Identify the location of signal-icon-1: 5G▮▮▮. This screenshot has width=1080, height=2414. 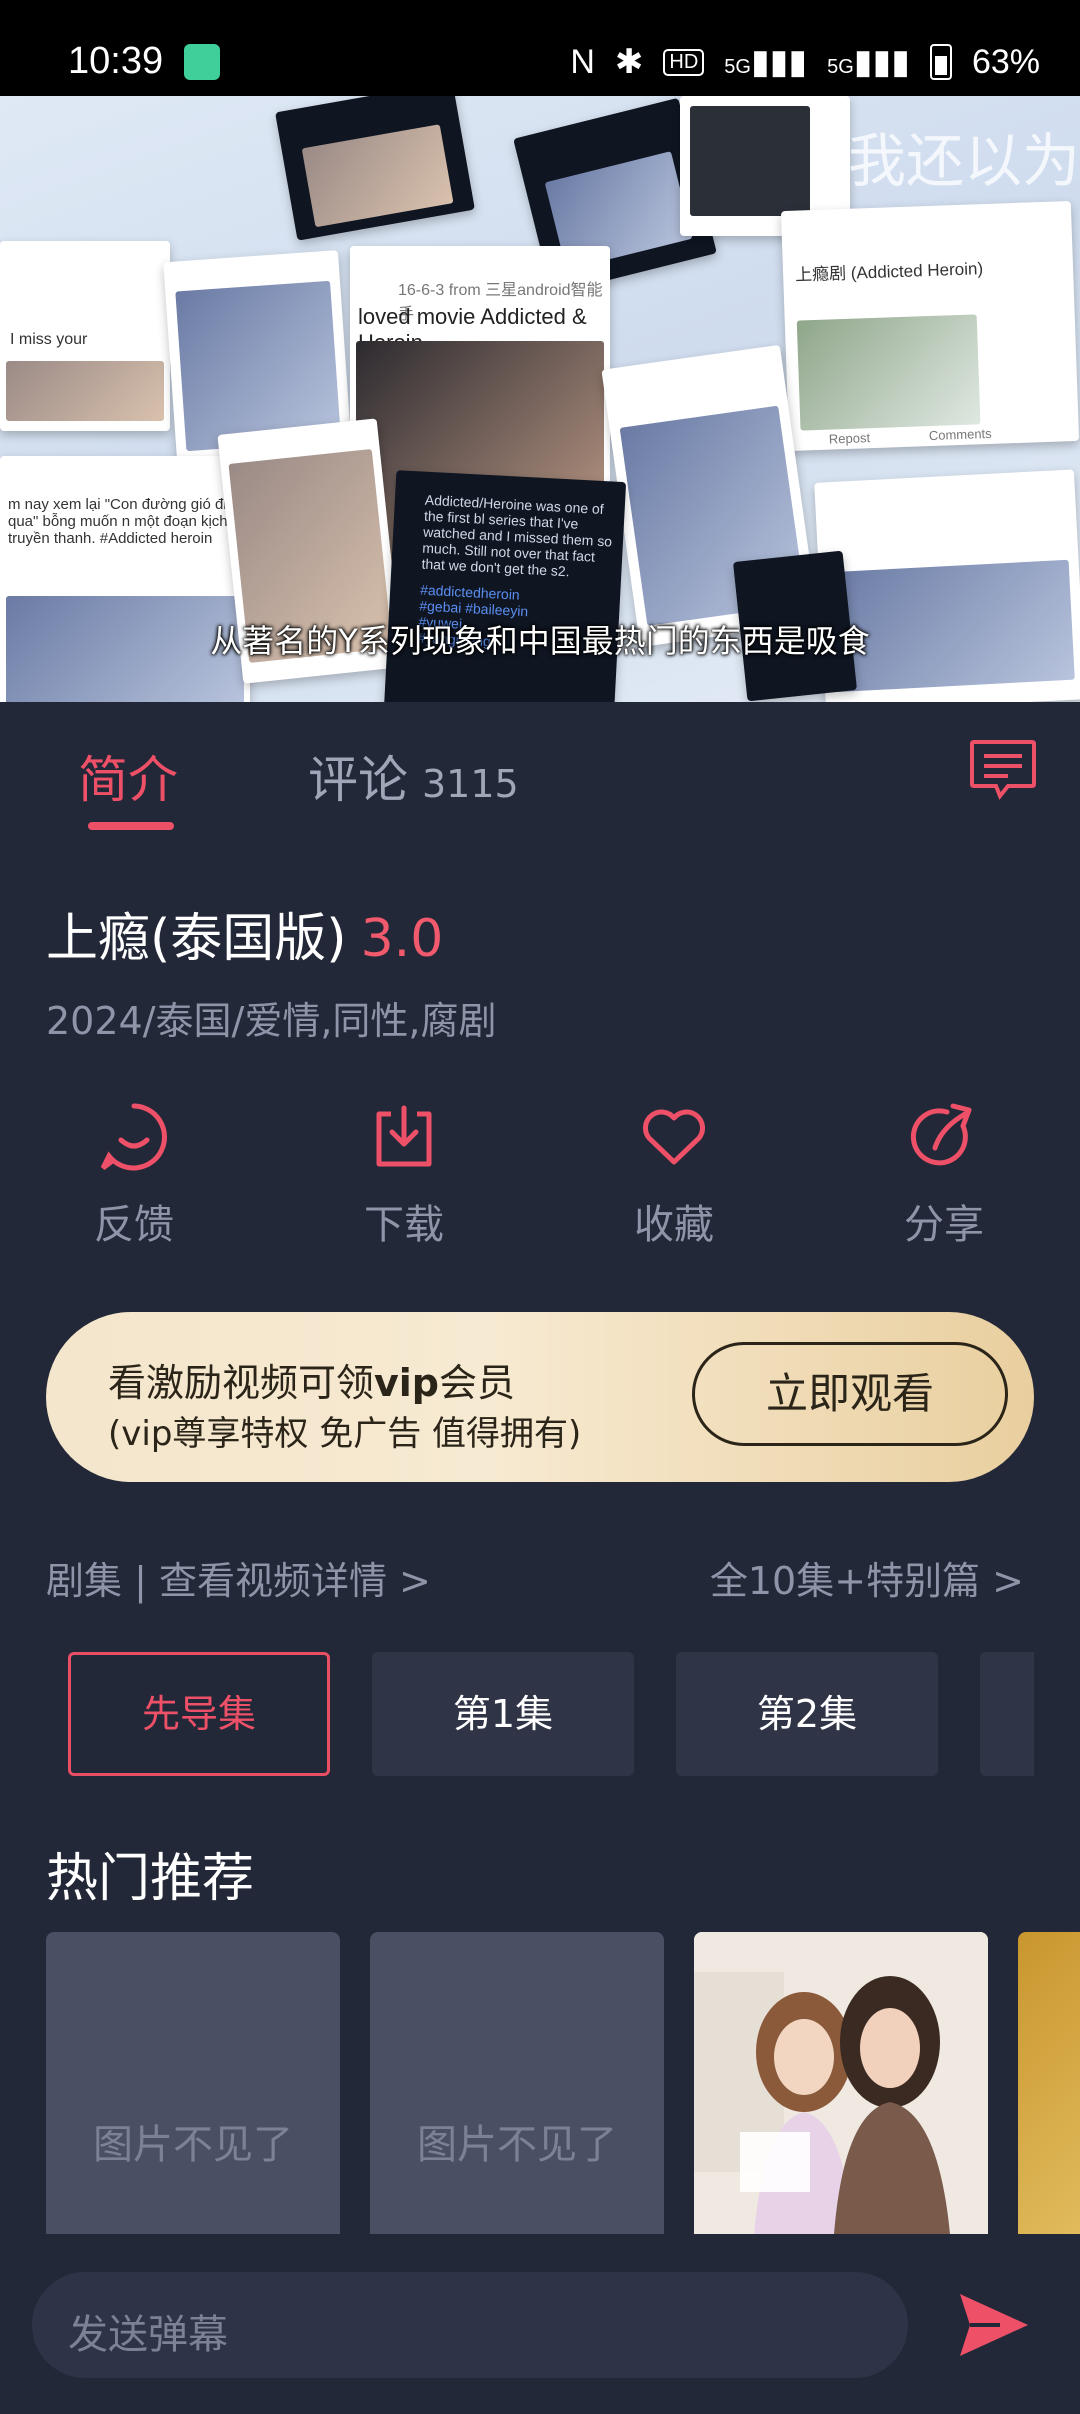
(766, 62).